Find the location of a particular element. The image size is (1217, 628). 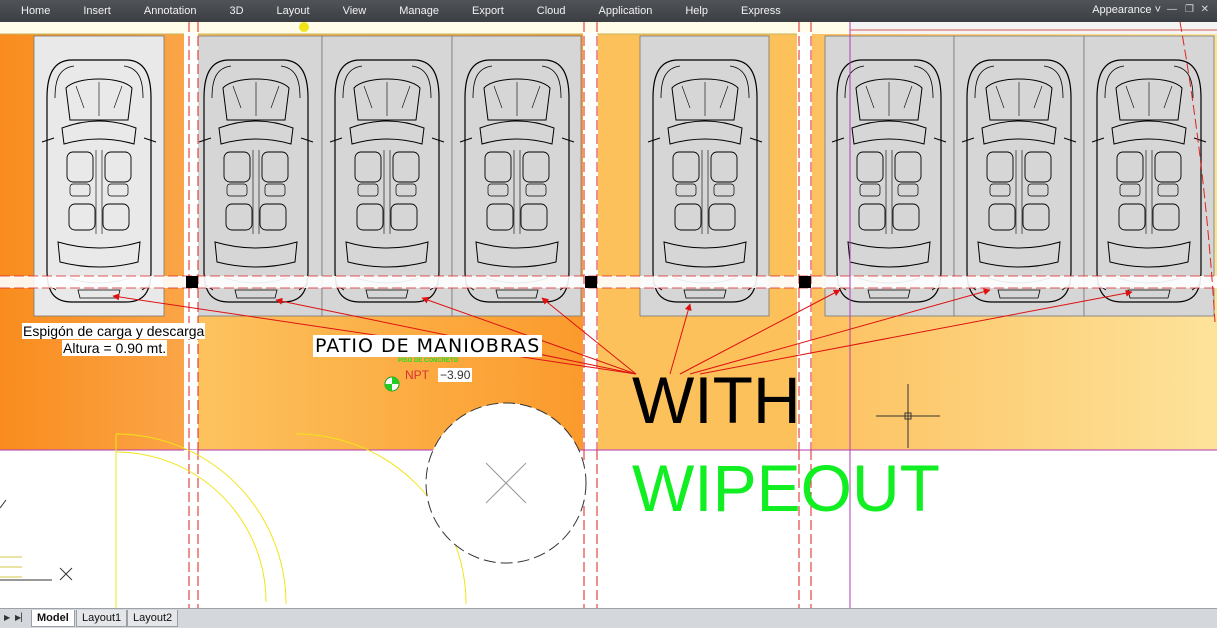

spigot-label: Espigón de carga y descarga is located at coordinates (114, 331).